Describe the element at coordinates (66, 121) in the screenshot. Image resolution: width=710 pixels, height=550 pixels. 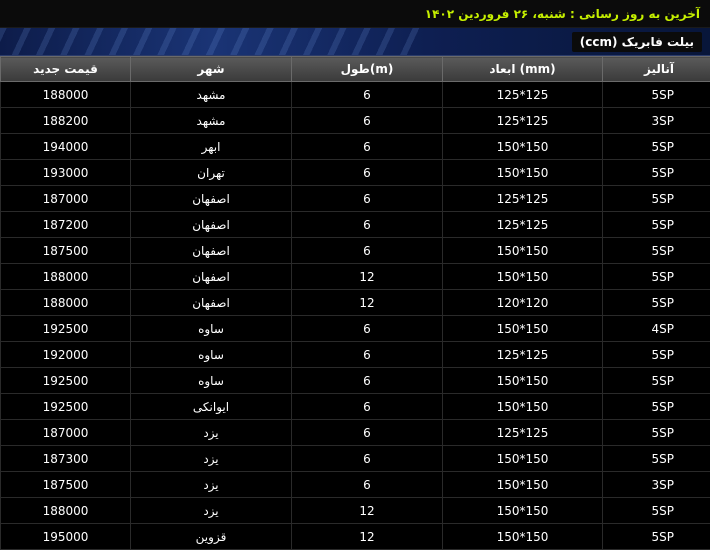
I see `cell-price: 188200` at that location.